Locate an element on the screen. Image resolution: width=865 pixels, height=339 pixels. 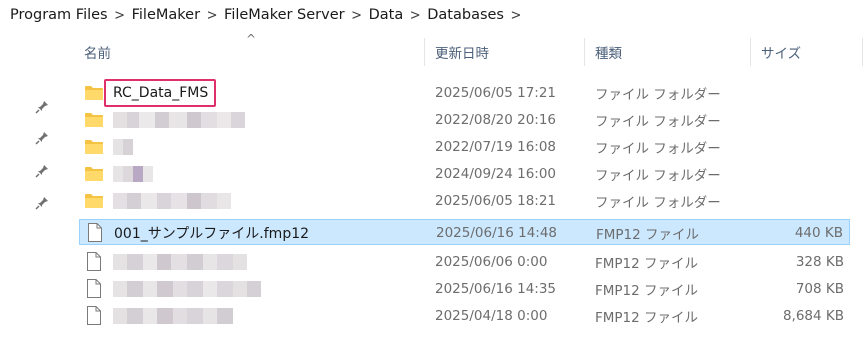
modified-date: 2025/06/16 14:35 is located at coordinates (496, 289).